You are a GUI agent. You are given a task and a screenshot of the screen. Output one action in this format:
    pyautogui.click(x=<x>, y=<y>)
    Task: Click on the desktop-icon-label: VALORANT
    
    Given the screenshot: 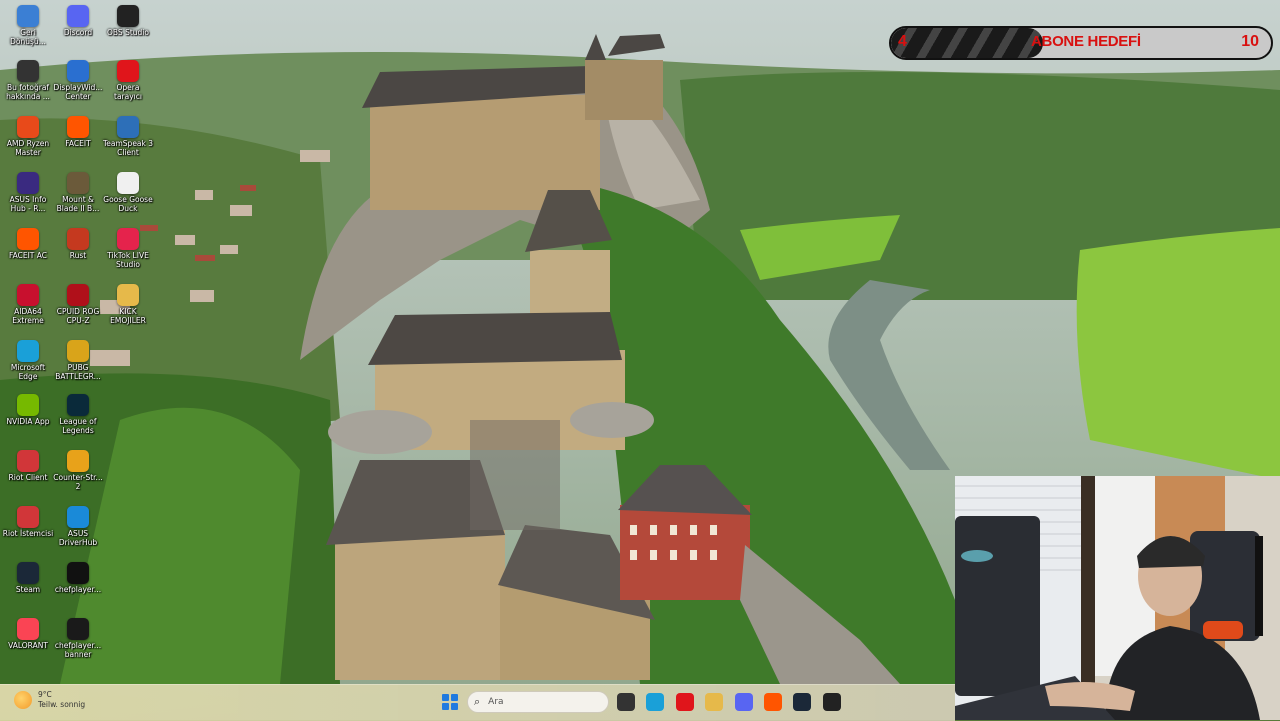 What is the action you would take?
    pyautogui.click(x=28, y=645)
    